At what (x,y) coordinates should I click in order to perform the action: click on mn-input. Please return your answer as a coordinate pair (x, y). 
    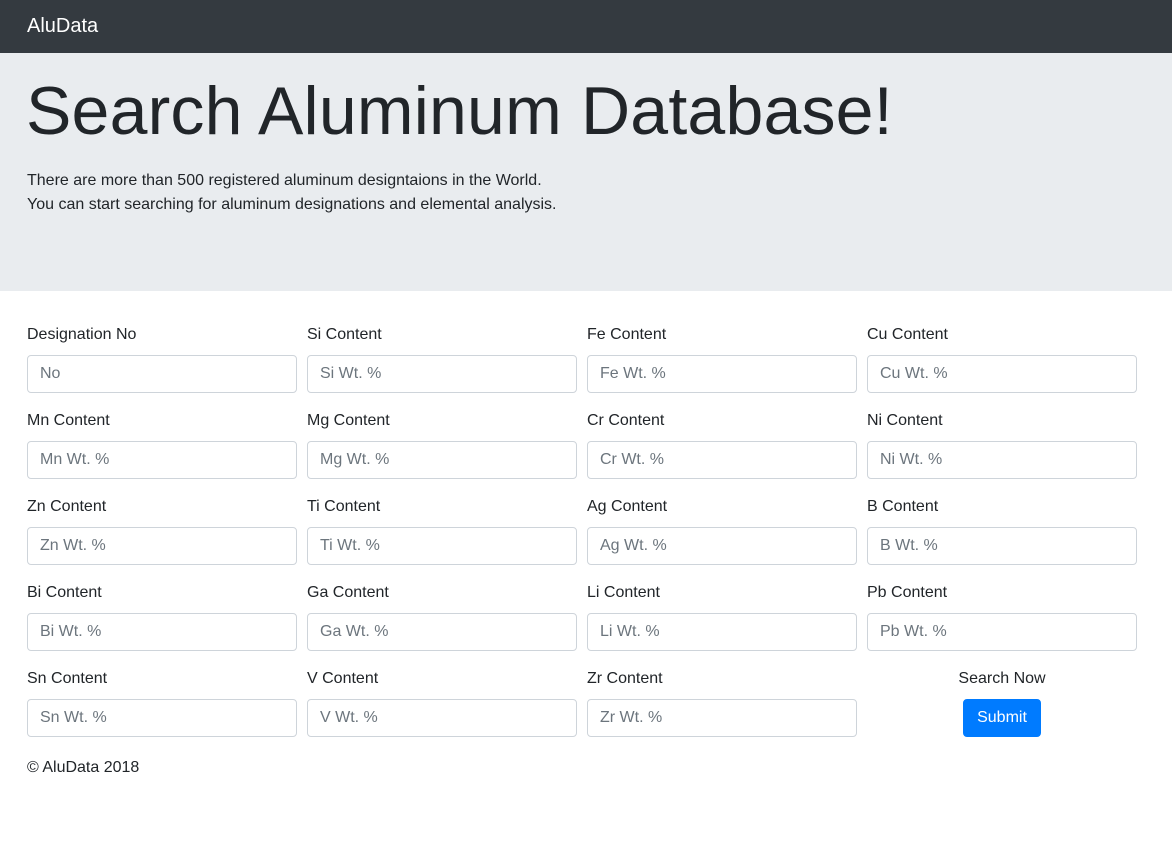
    Looking at the image, I should click on (162, 460).